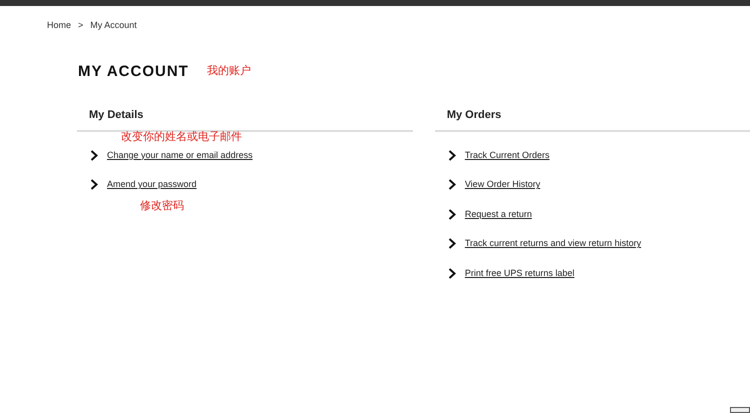 The width and height of the screenshot is (750, 413). What do you see at coordinates (245, 120) in the screenshot?
I see `section-heading: My Details` at bounding box center [245, 120].